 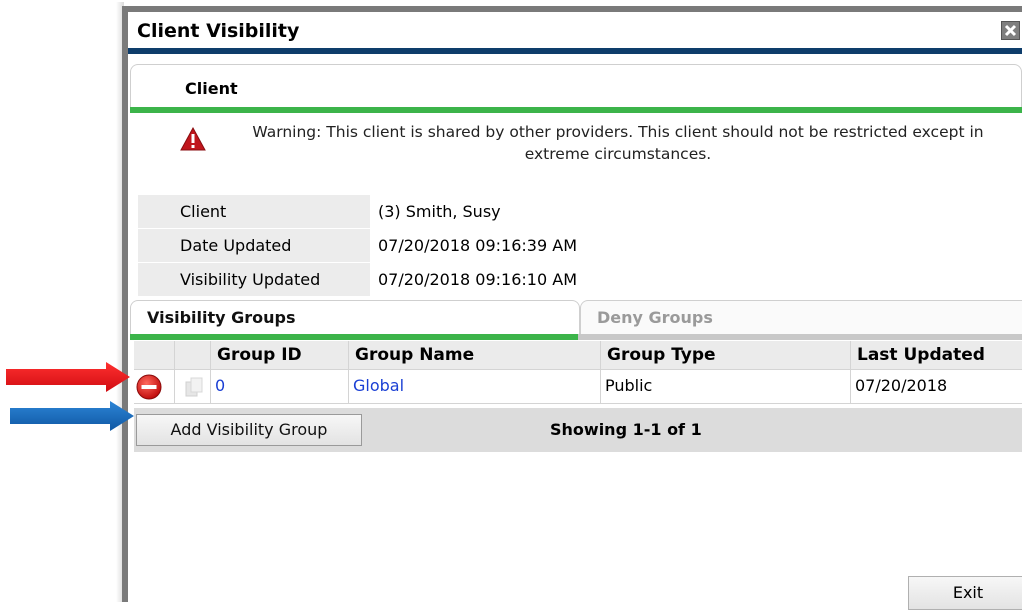 I want to click on close-button, so click(x=1010, y=30).